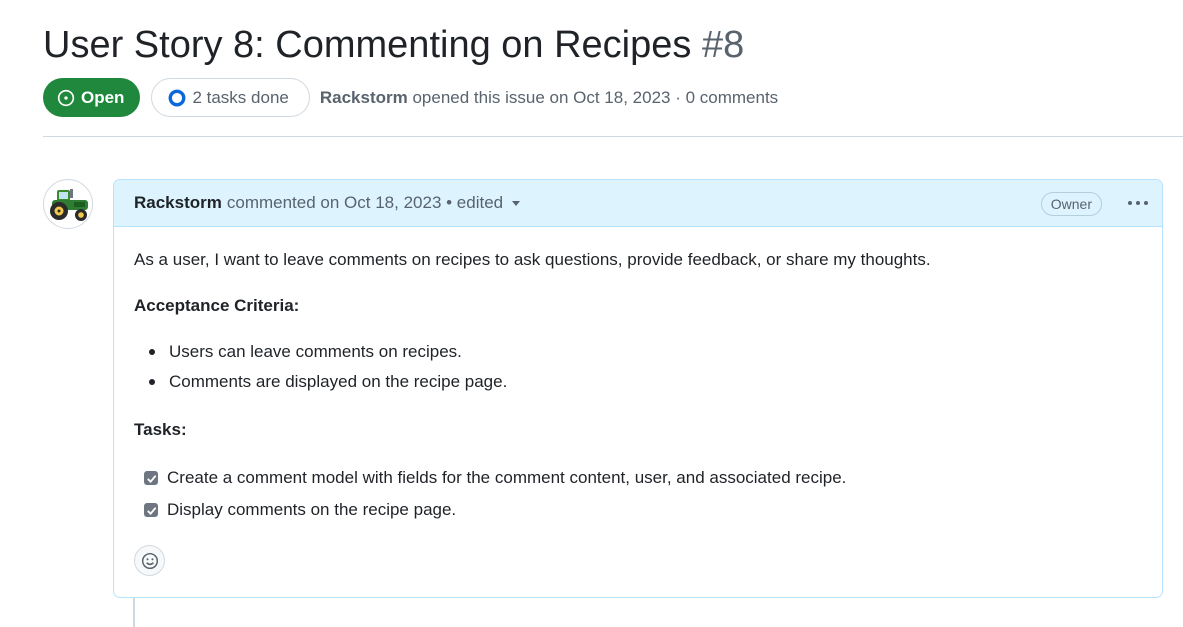  What do you see at coordinates (103, 97) in the screenshot?
I see `issue-state-label: Open` at bounding box center [103, 97].